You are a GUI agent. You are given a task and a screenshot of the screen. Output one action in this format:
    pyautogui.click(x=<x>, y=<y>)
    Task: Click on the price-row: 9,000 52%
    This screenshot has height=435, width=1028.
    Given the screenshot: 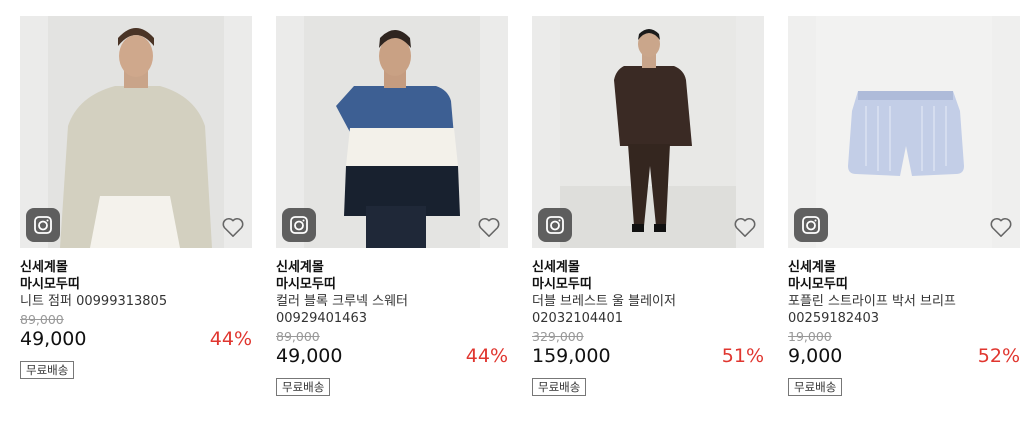 What is the action you would take?
    pyautogui.click(x=904, y=356)
    